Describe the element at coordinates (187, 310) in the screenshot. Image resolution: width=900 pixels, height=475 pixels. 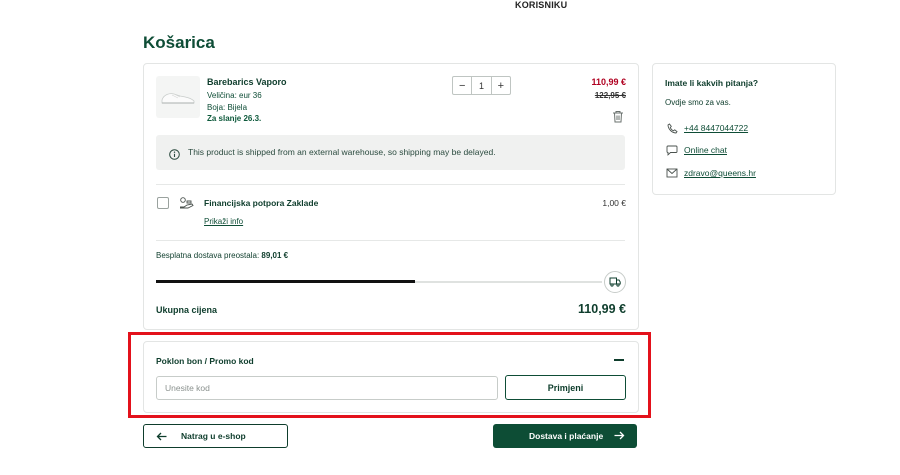
I see `total-label: Ukupna cijena` at that location.